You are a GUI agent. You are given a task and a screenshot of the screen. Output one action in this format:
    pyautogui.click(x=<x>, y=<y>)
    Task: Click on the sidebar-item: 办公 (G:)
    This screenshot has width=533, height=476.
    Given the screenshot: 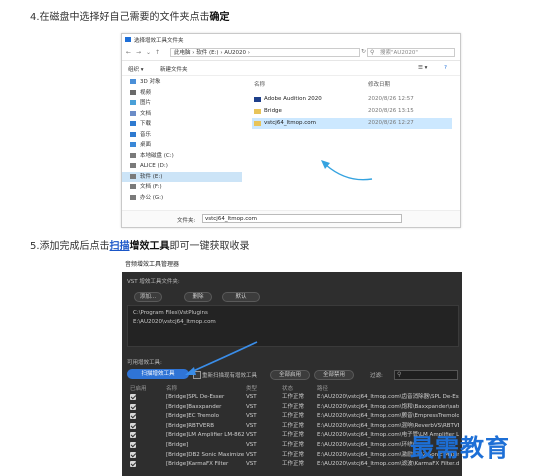 What is the action you would take?
    pyautogui.click(x=182, y=198)
    